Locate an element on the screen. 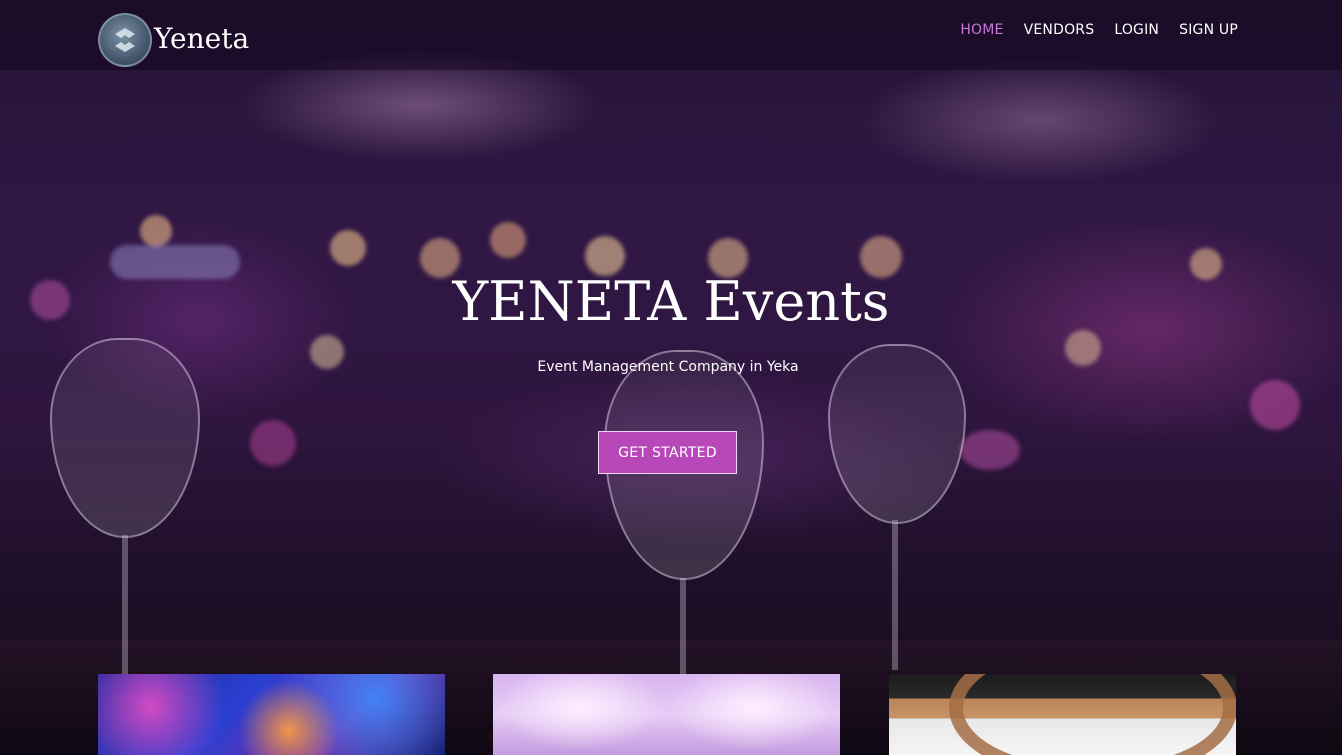  nav-item-login: LOGIN is located at coordinates (1136, 30).